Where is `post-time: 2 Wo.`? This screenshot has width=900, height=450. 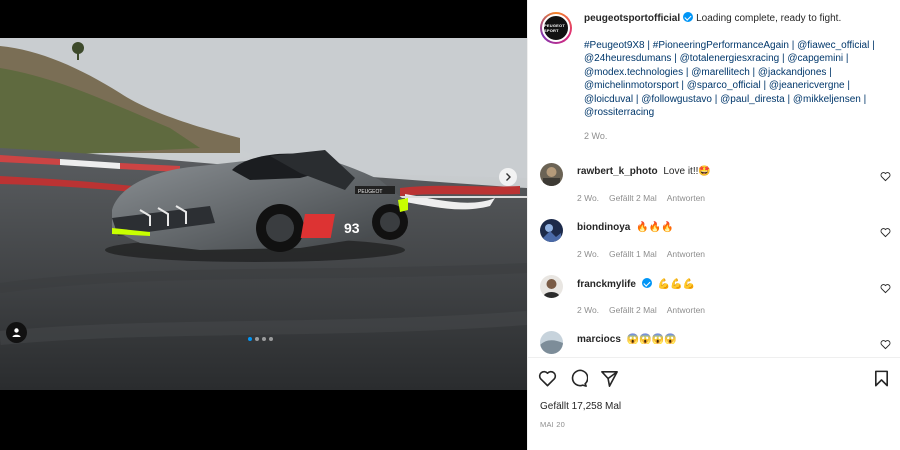 post-time: 2 Wo. is located at coordinates (736, 137).